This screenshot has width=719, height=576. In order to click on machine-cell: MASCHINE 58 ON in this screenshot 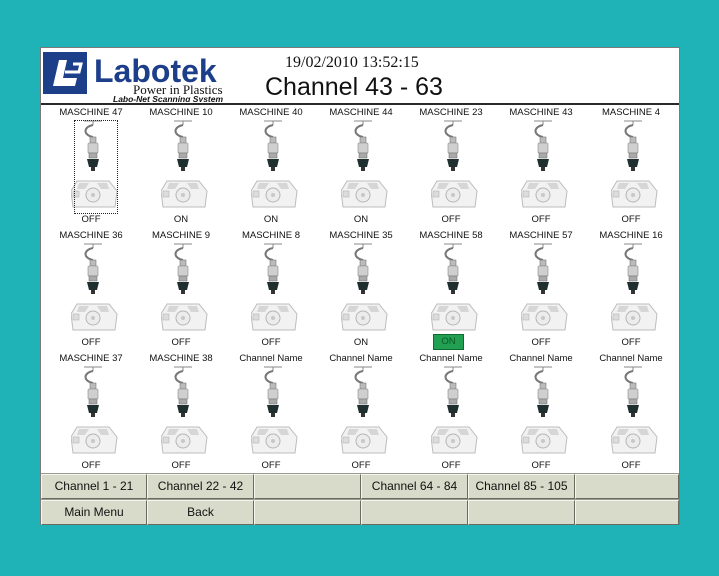, I will do `click(451, 289)`.